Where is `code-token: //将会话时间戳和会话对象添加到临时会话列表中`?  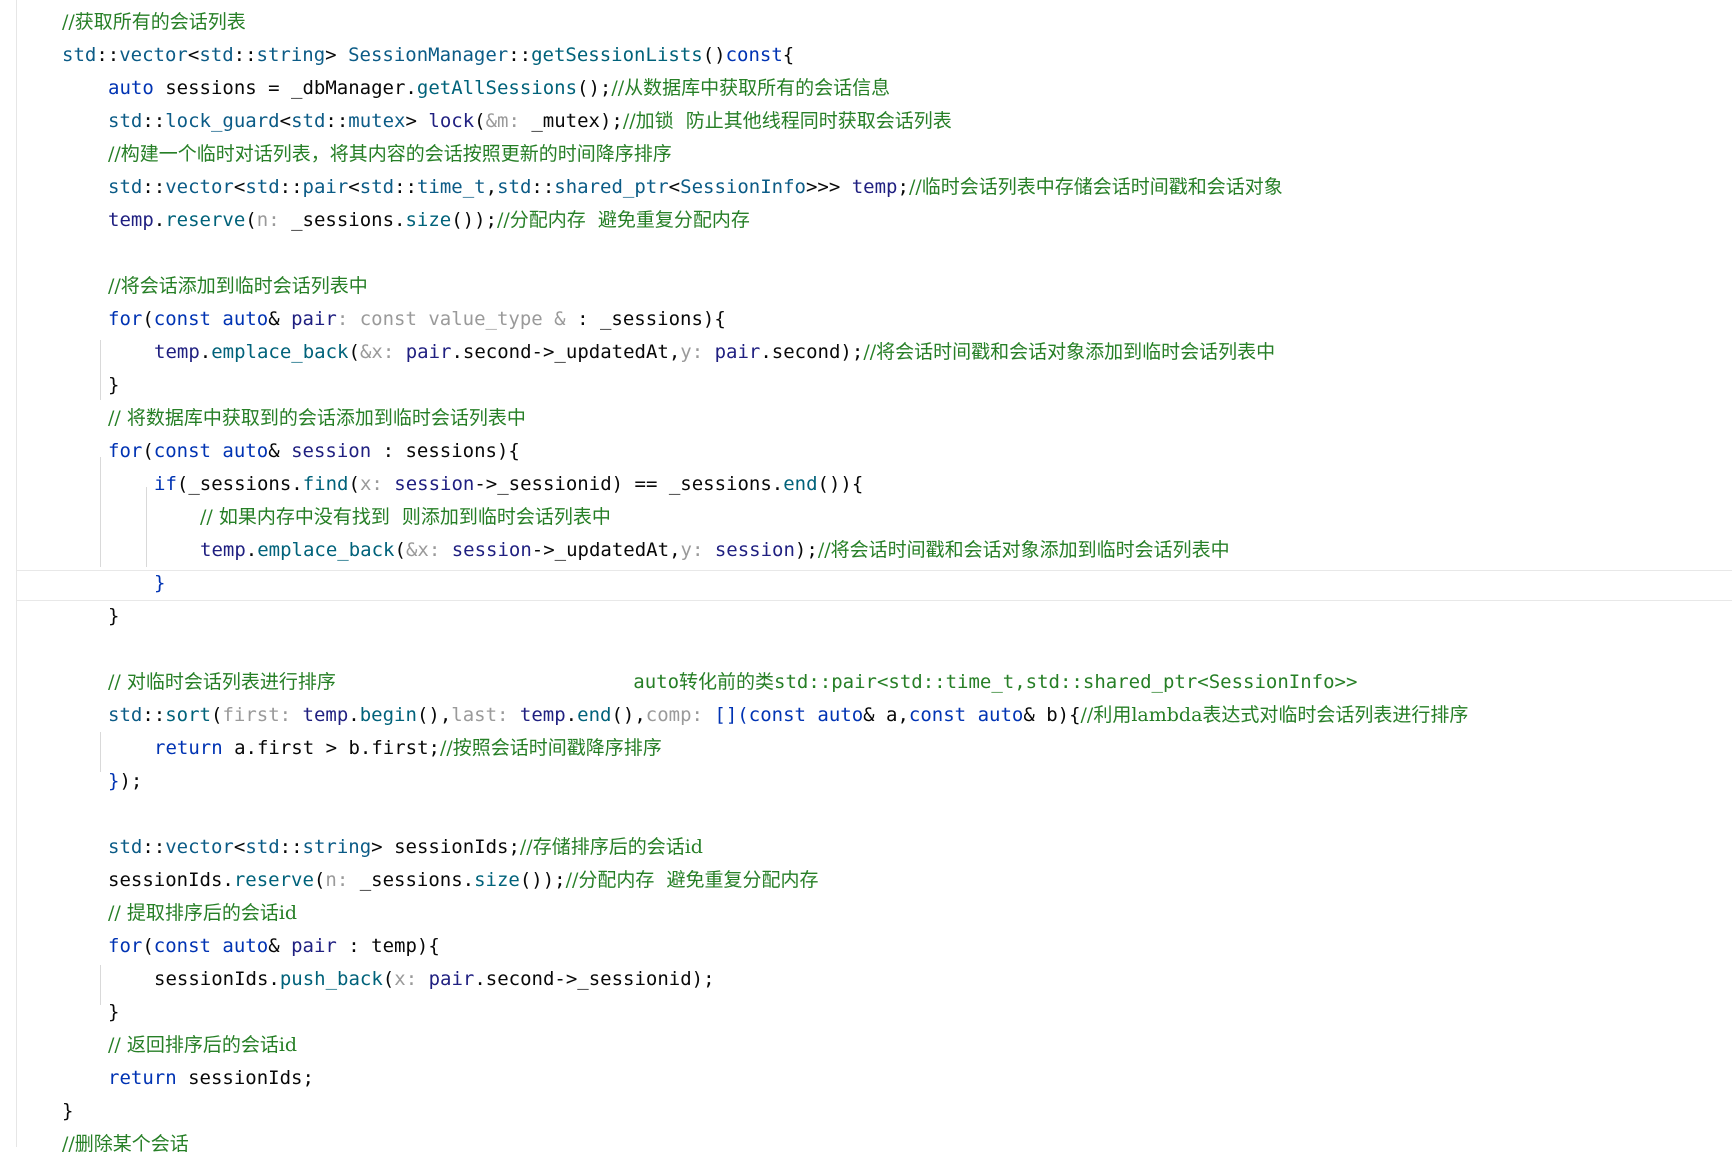 code-token: //将会话时间戳和会话对象添加到临时会话列表中 is located at coordinates (1023, 550).